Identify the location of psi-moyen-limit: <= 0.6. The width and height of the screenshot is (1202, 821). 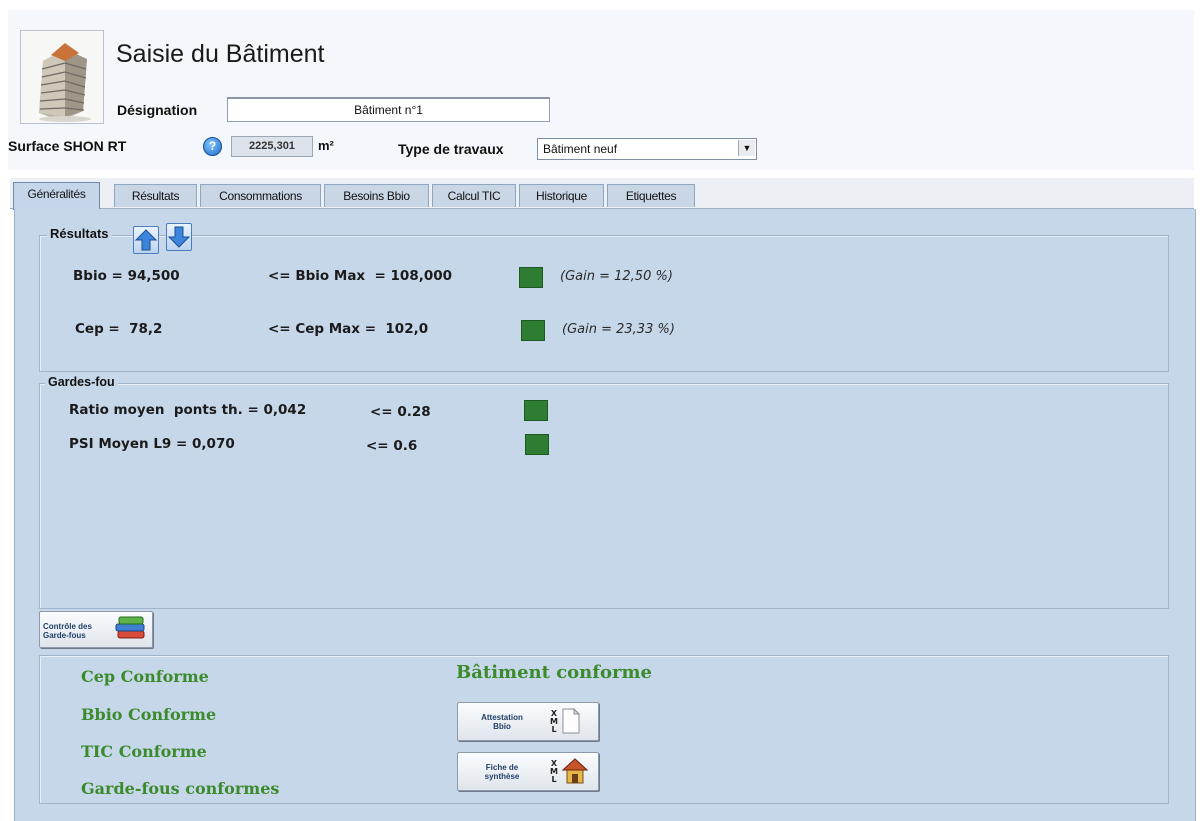
(392, 446).